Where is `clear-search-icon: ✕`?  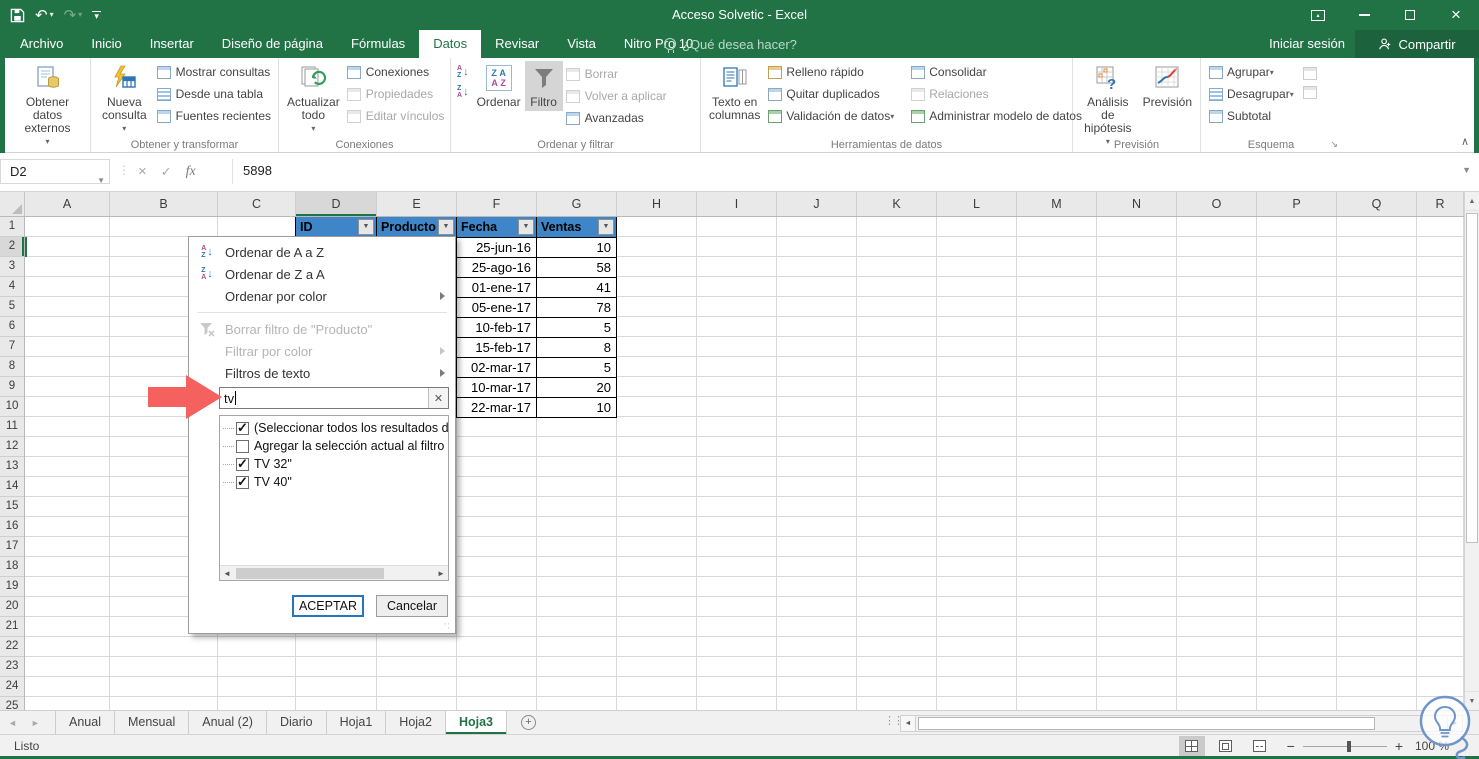
clear-search-icon: ✕ is located at coordinates (438, 398).